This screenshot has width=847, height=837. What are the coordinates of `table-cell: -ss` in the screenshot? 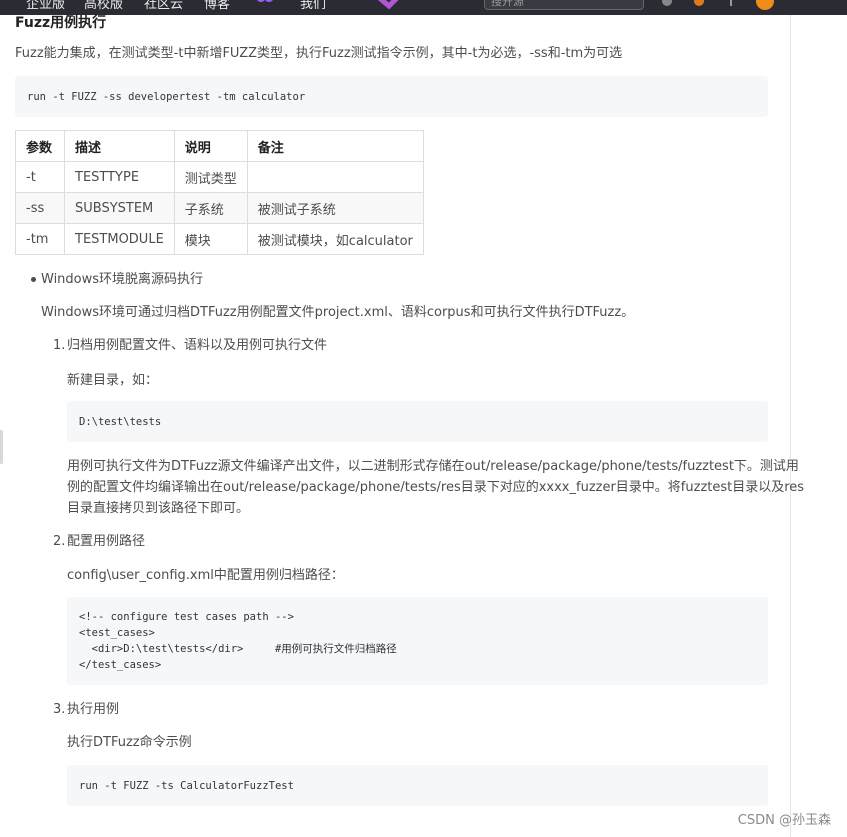 It's located at (40, 208).